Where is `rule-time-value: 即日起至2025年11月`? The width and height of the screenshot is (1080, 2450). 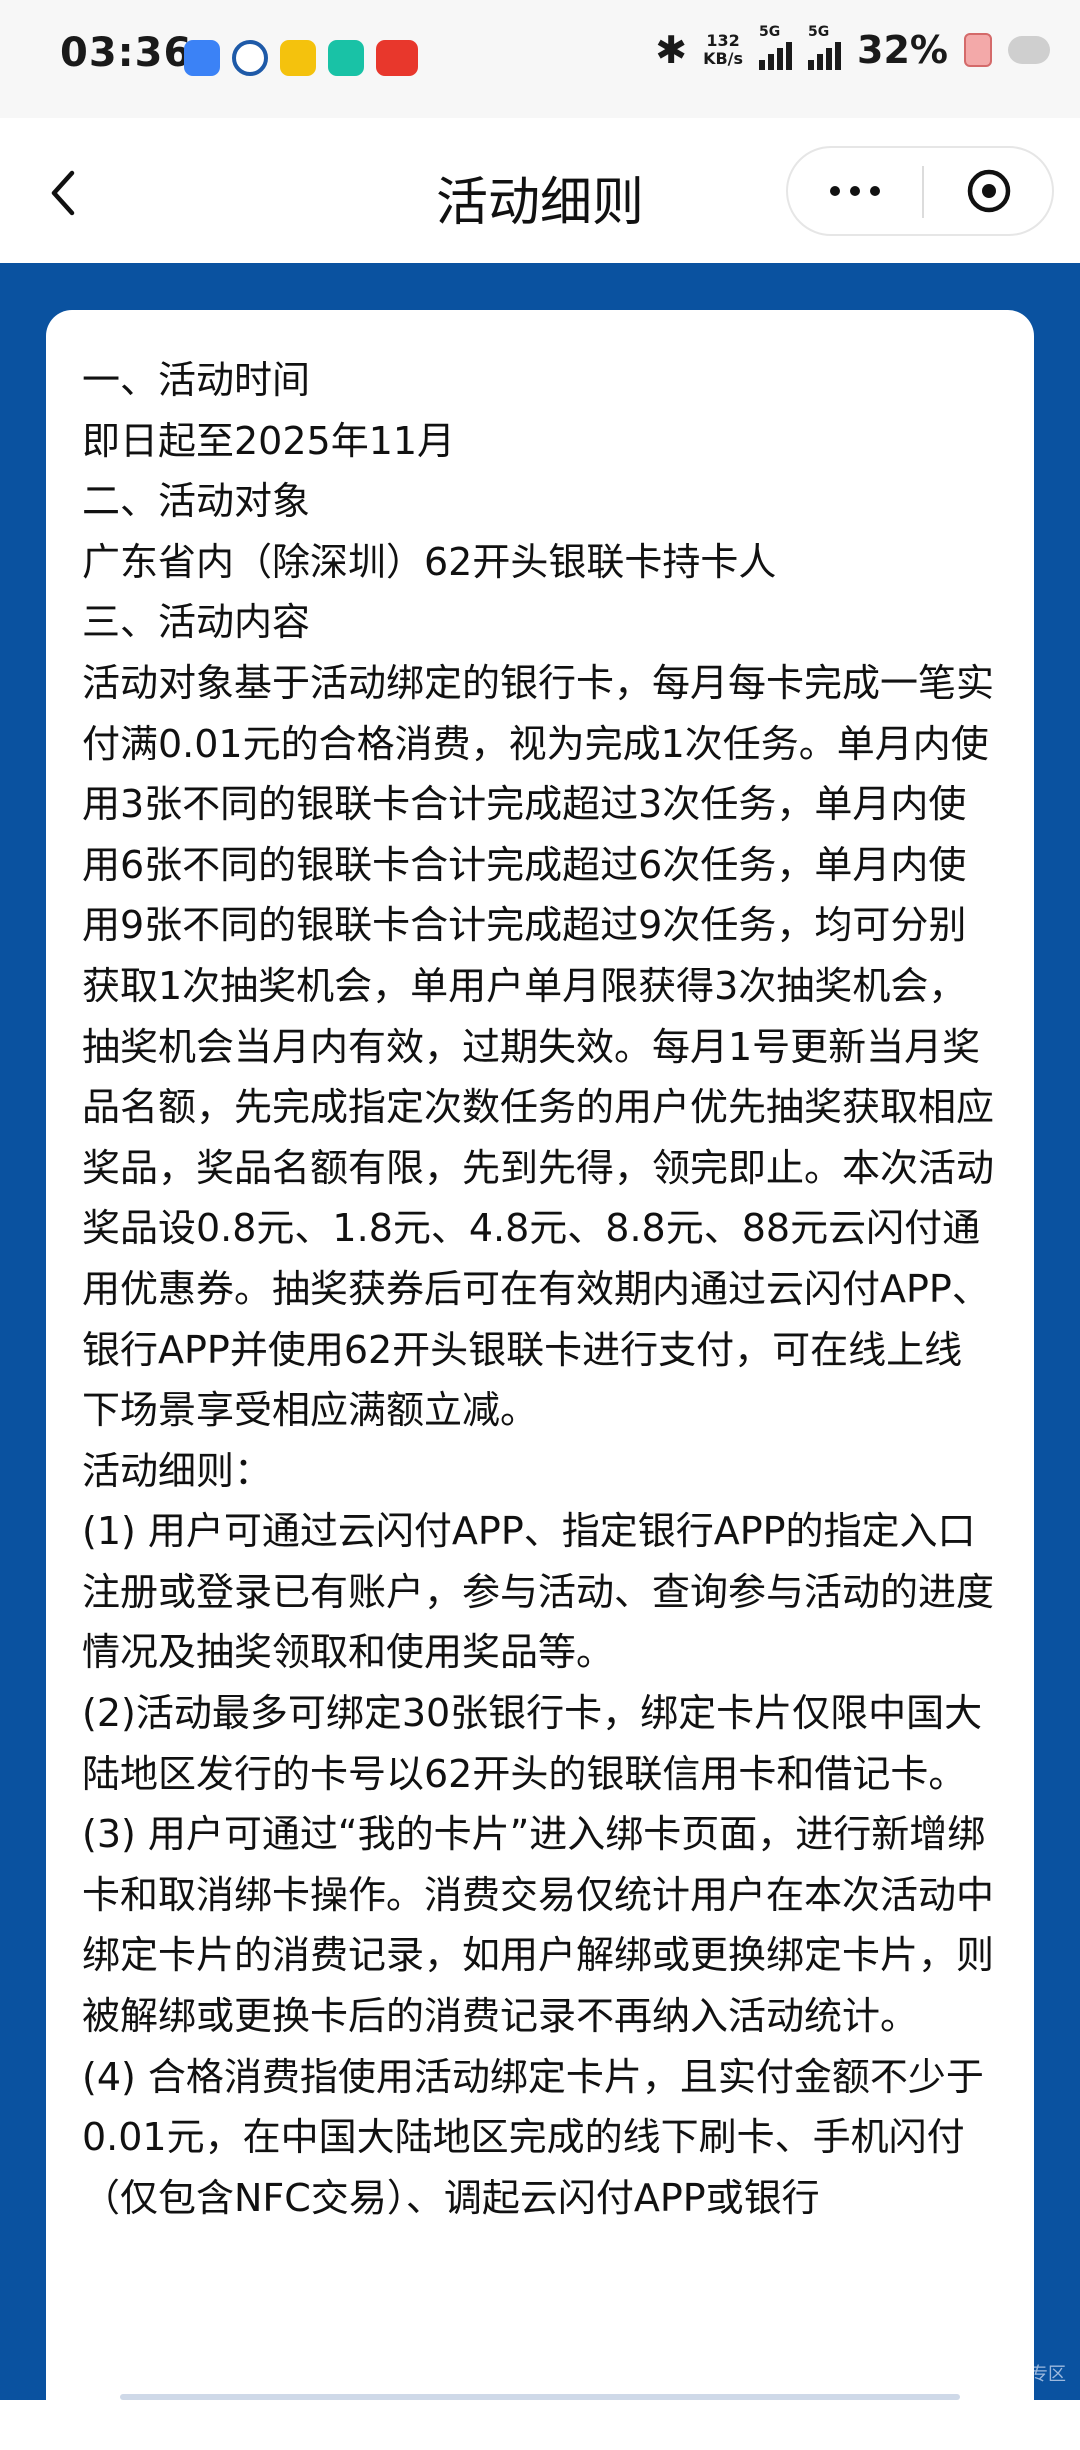
rule-time-value: 即日起至2025年11月 is located at coordinates (269, 440).